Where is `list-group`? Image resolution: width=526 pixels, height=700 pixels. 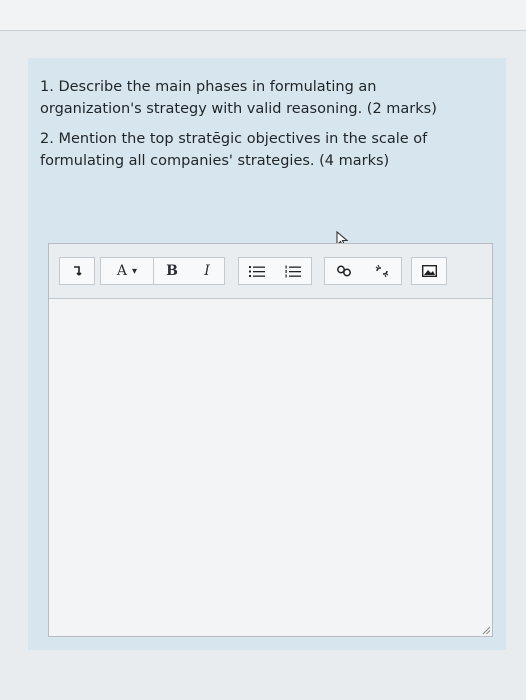
list-group is located at coordinates (275, 271).